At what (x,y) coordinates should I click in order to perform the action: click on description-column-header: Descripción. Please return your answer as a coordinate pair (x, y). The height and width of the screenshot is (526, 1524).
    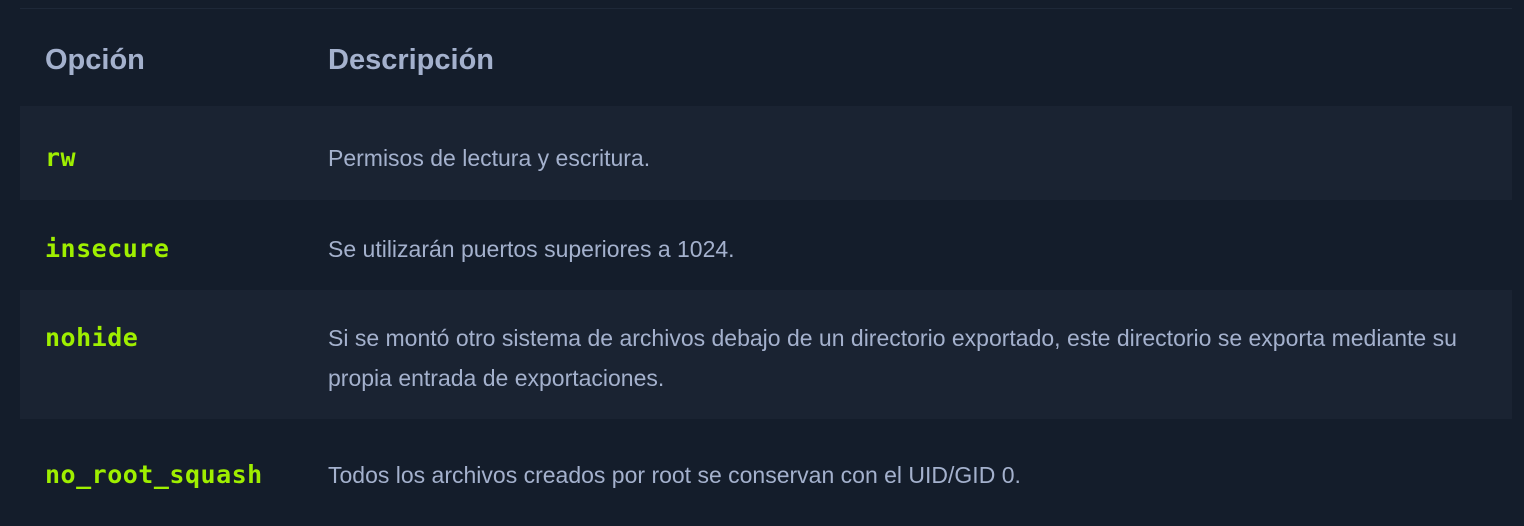
    Looking at the image, I should click on (411, 60).